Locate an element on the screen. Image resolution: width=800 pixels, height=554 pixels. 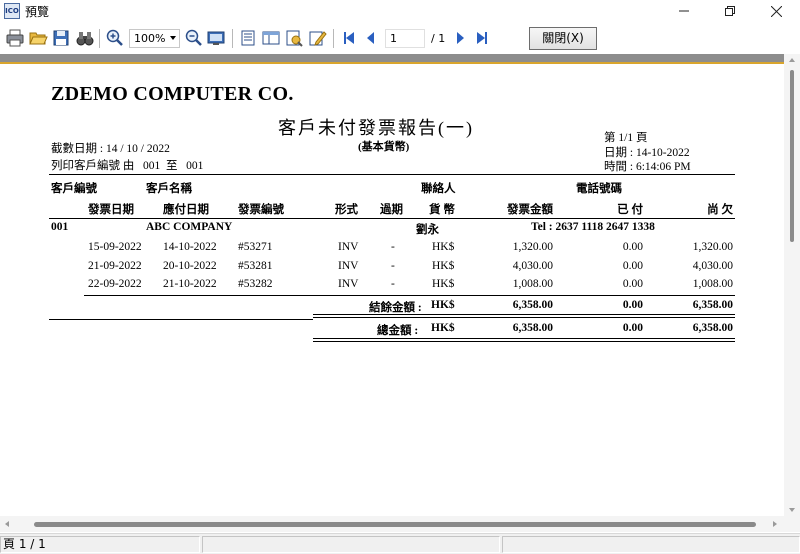
scroll-left-icon is located at coordinates (7, 524).